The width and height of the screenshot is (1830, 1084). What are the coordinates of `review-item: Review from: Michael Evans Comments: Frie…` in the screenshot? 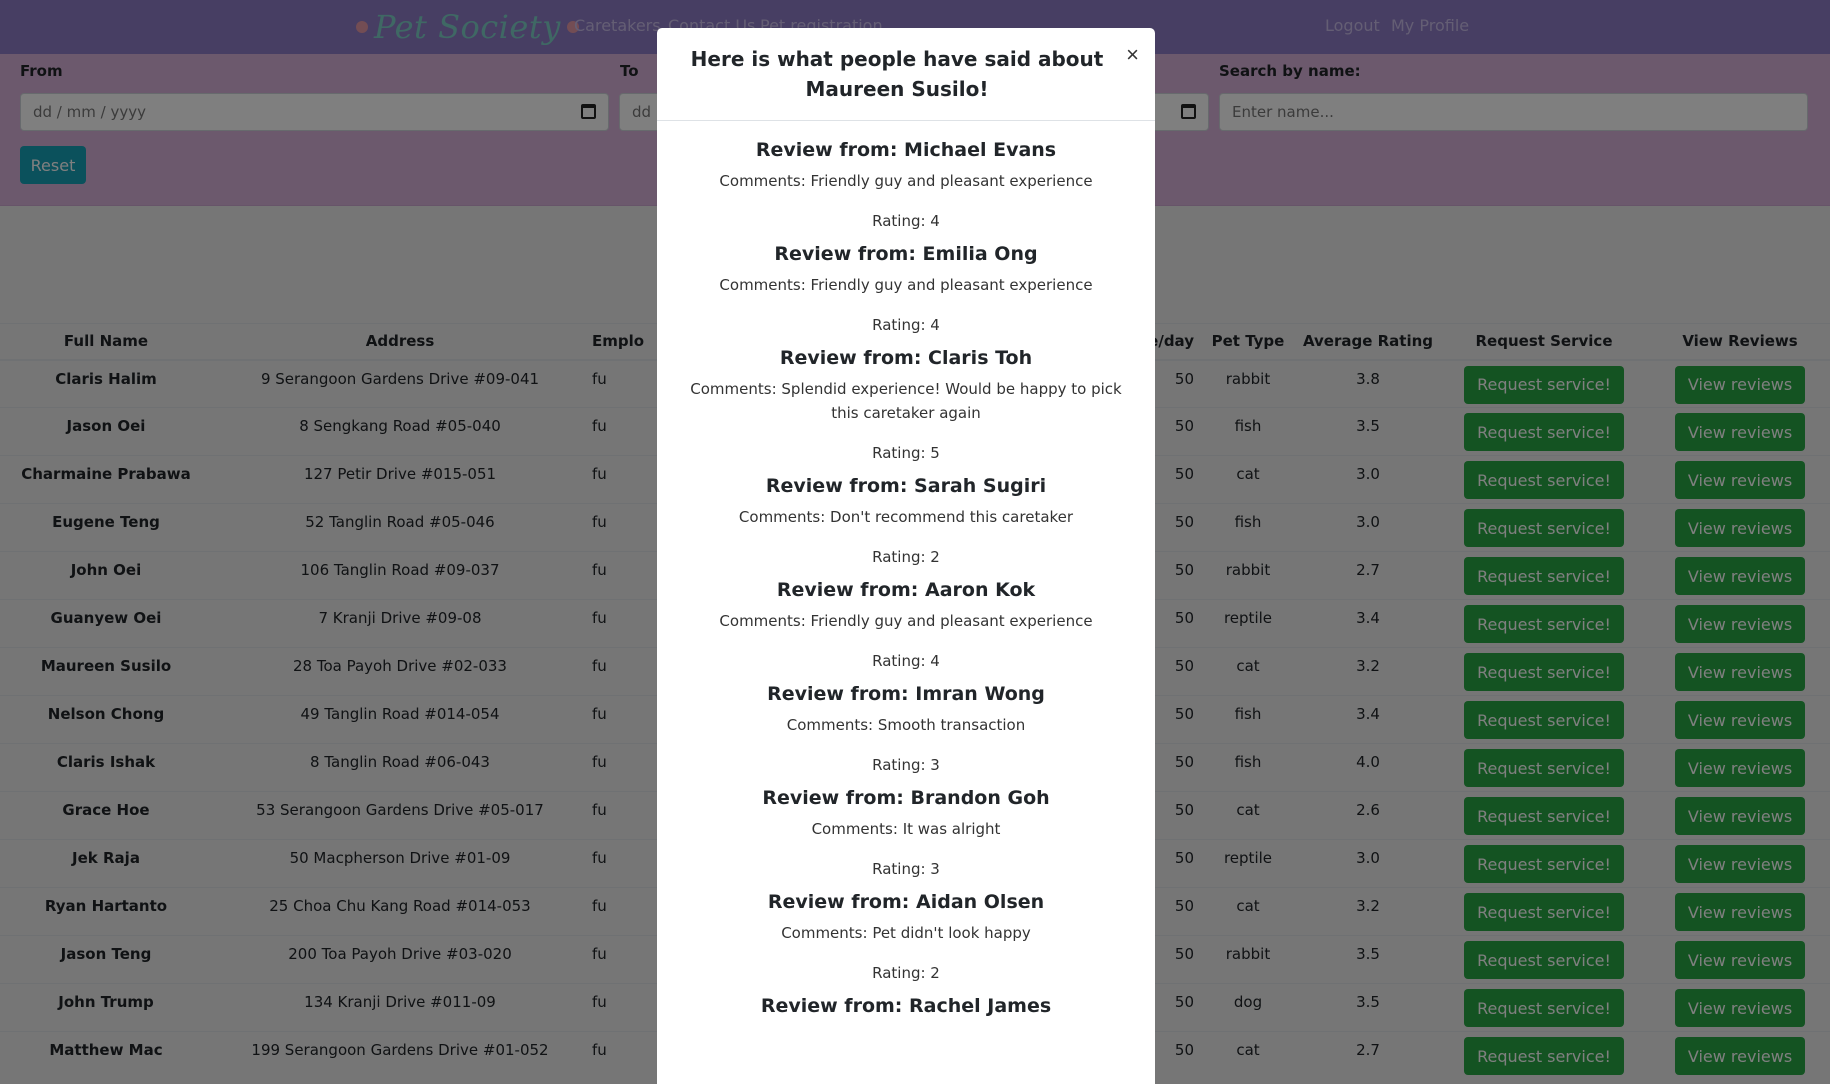 It's located at (906, 185).